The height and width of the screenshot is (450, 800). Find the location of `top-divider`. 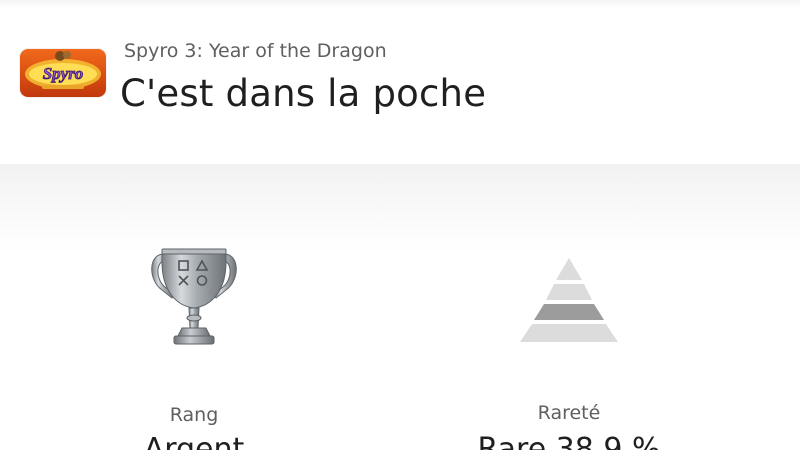

top-divider is located at coordinates (400, 4).